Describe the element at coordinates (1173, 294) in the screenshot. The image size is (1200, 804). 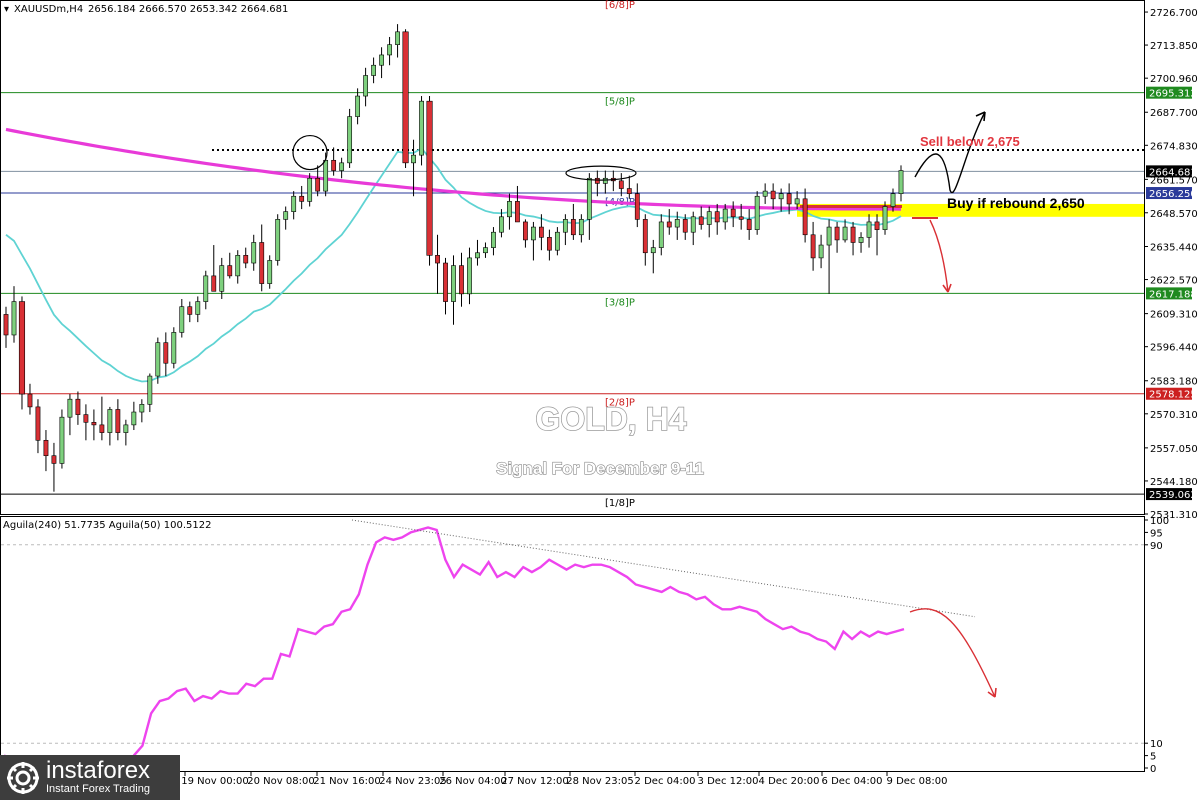
I see `price-tag-label: 2617.188` at that location.